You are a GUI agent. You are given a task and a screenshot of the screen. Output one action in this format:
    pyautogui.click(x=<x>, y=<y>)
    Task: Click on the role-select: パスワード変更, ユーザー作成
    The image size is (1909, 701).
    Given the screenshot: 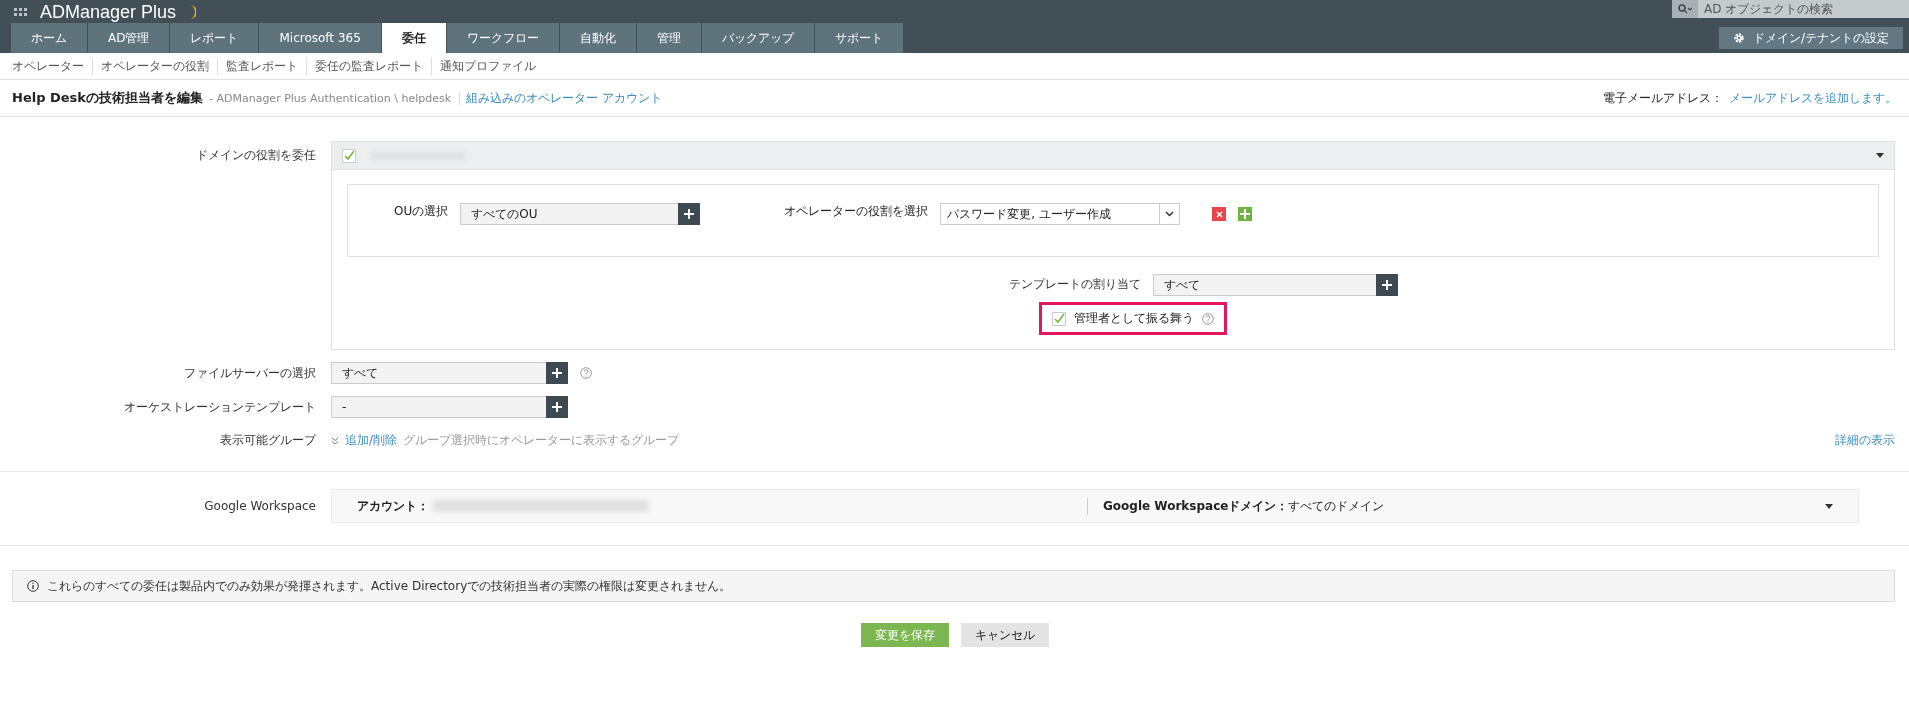 What is the action you would take?
    pyautogui.click(x=1060, y=214)
    